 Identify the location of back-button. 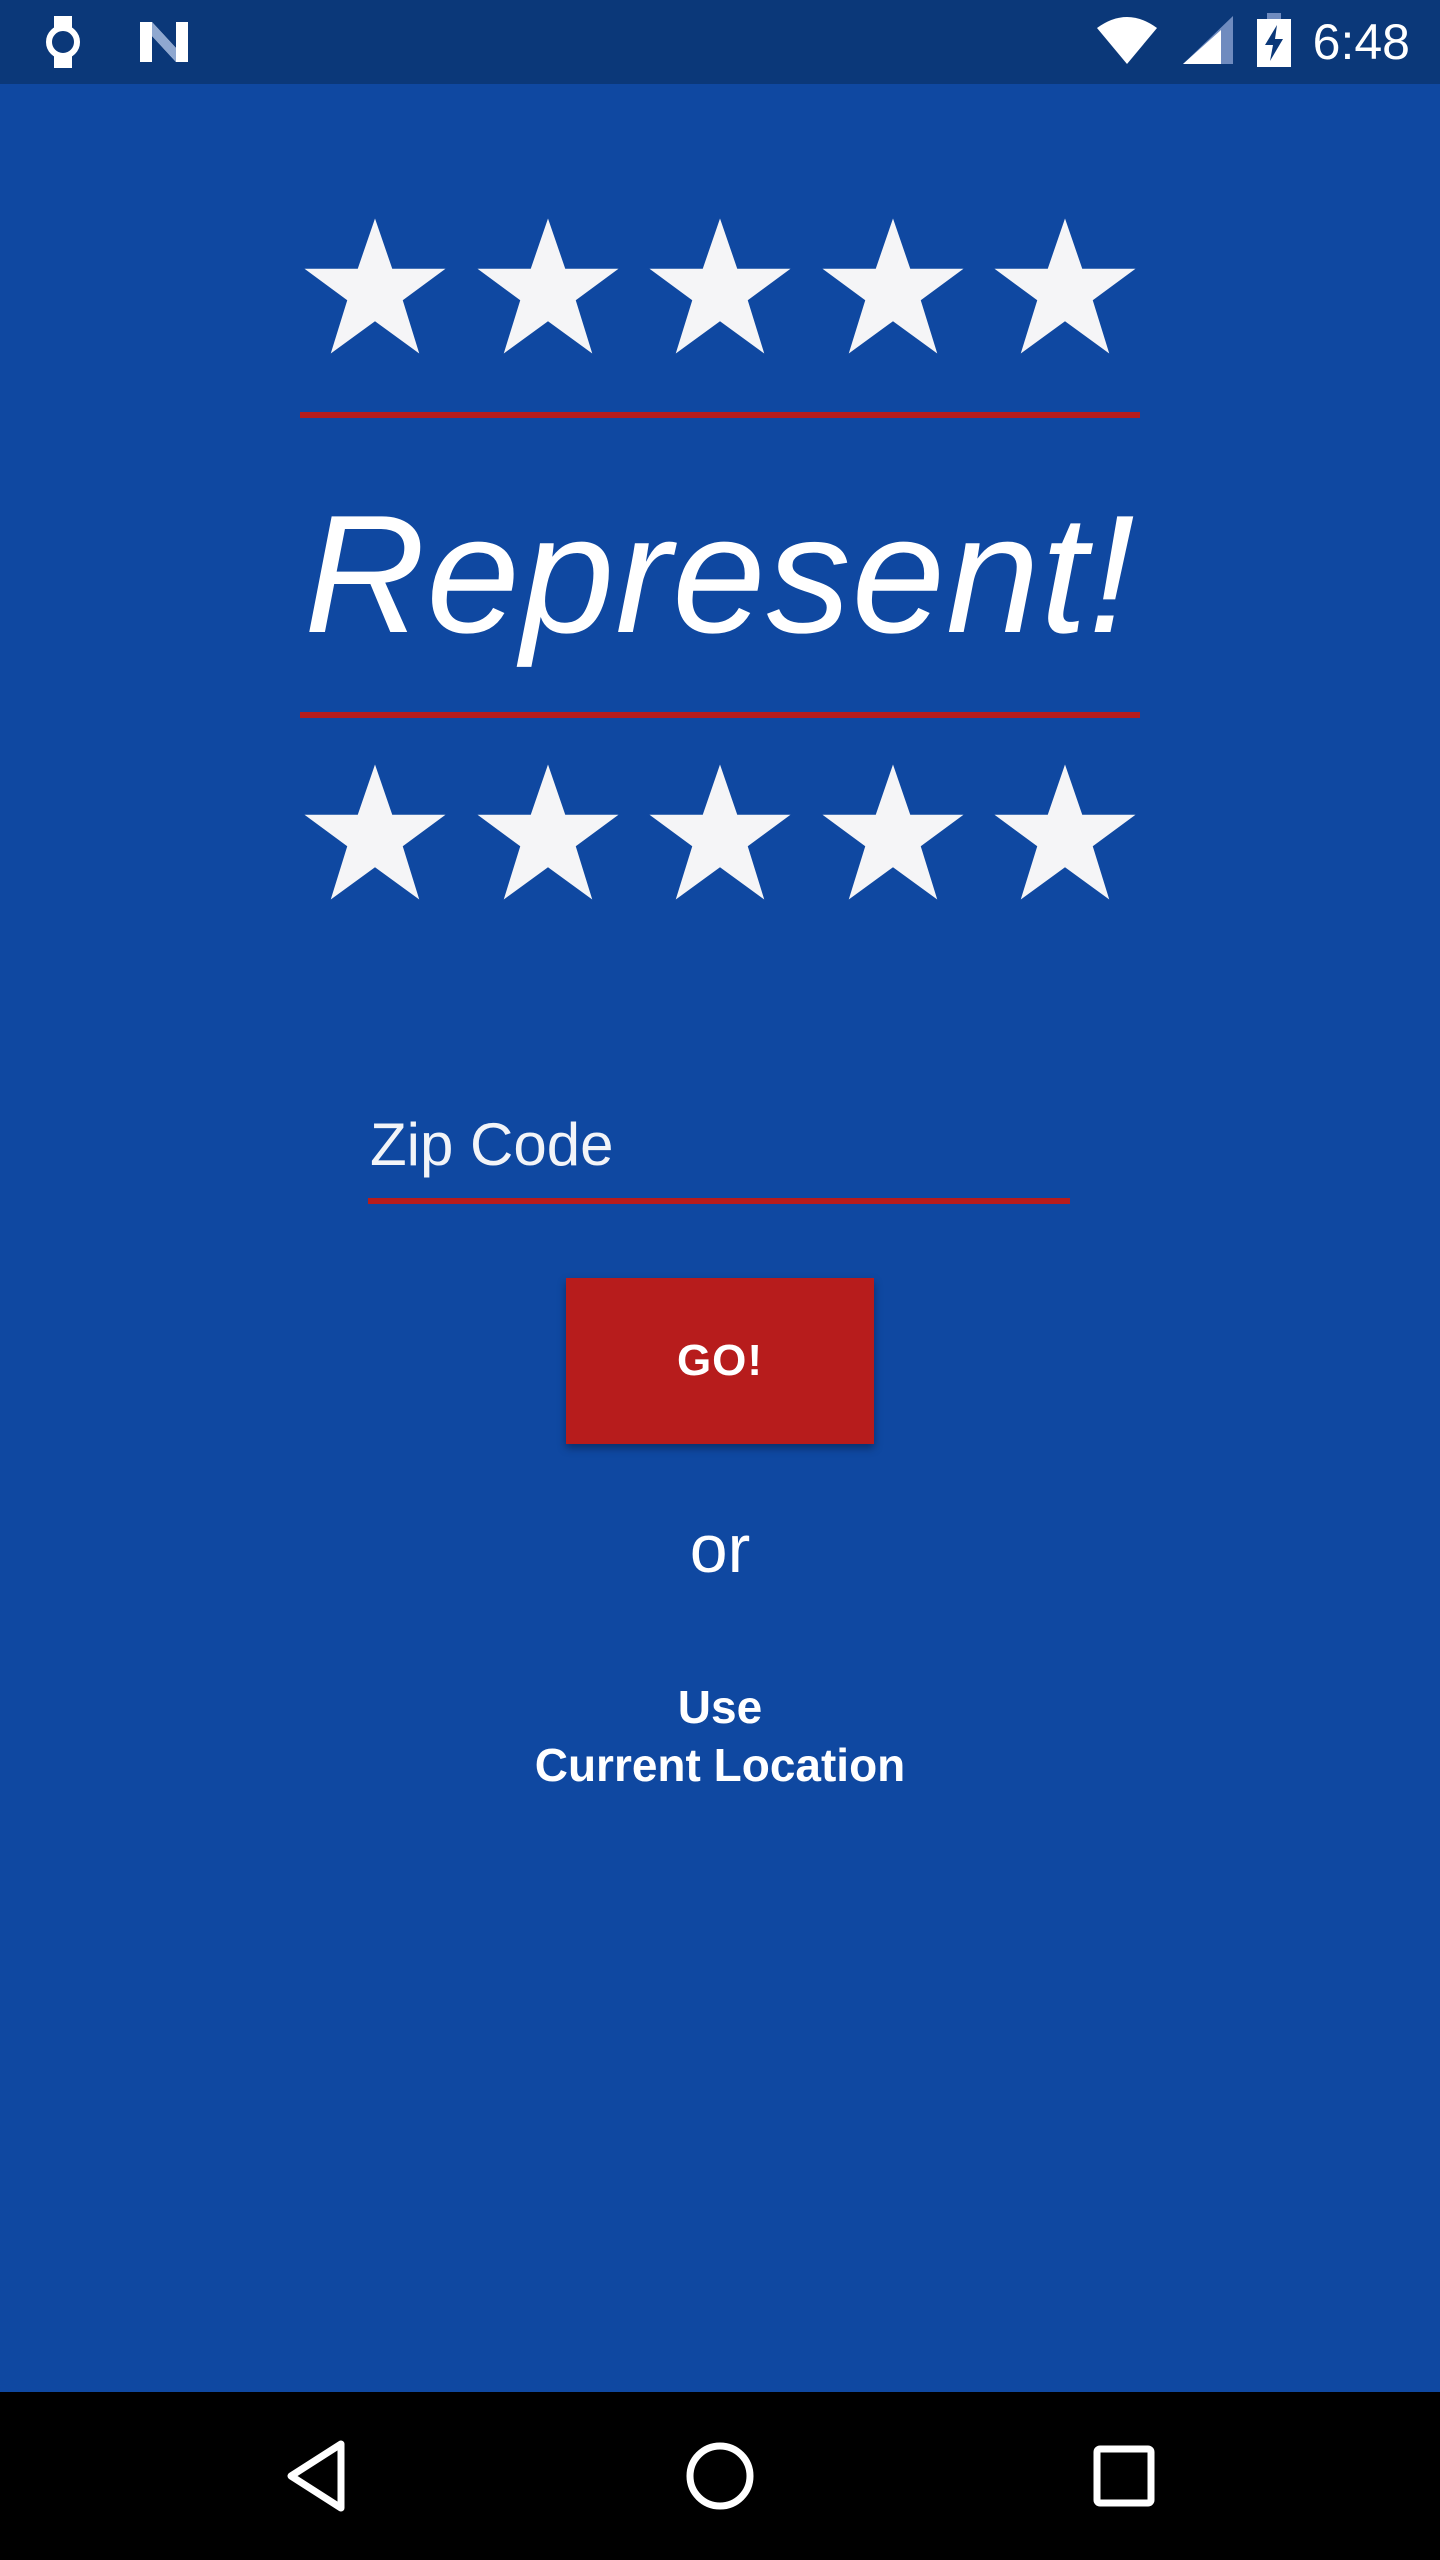
(316, 2476).